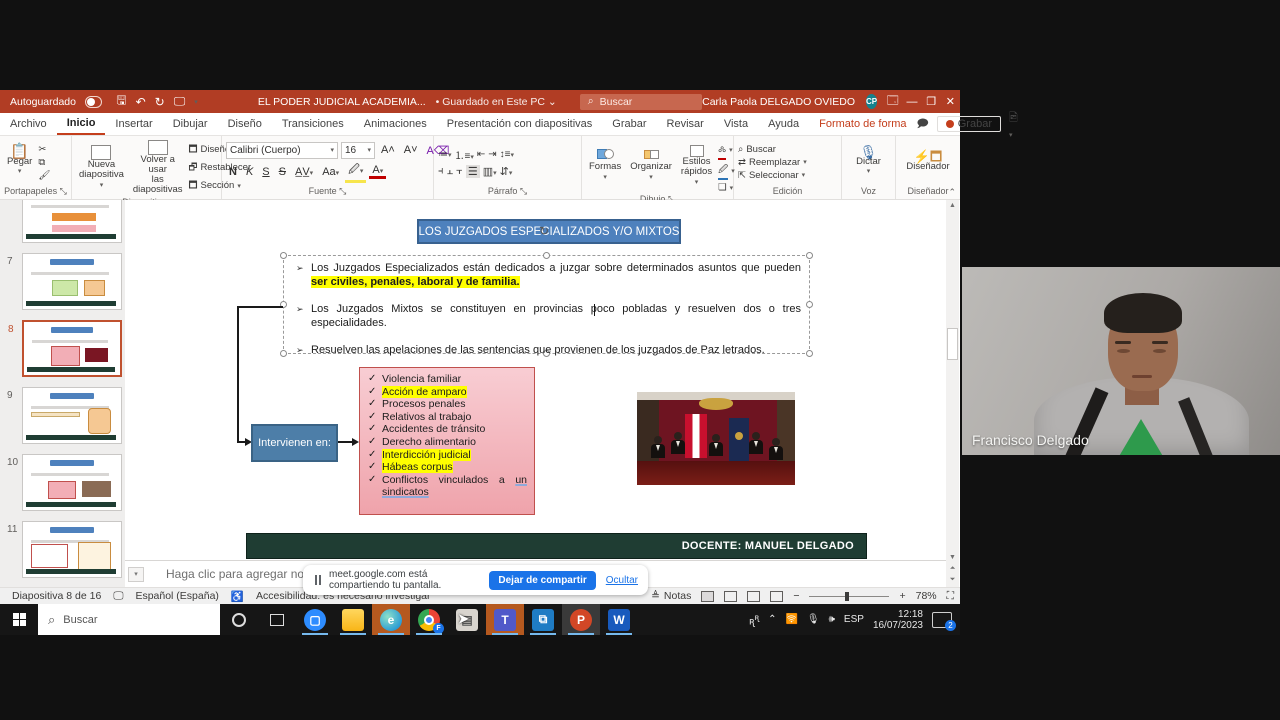  I want to click on select-button: ⇱ Seleccionar ▾, so click(771, 175).